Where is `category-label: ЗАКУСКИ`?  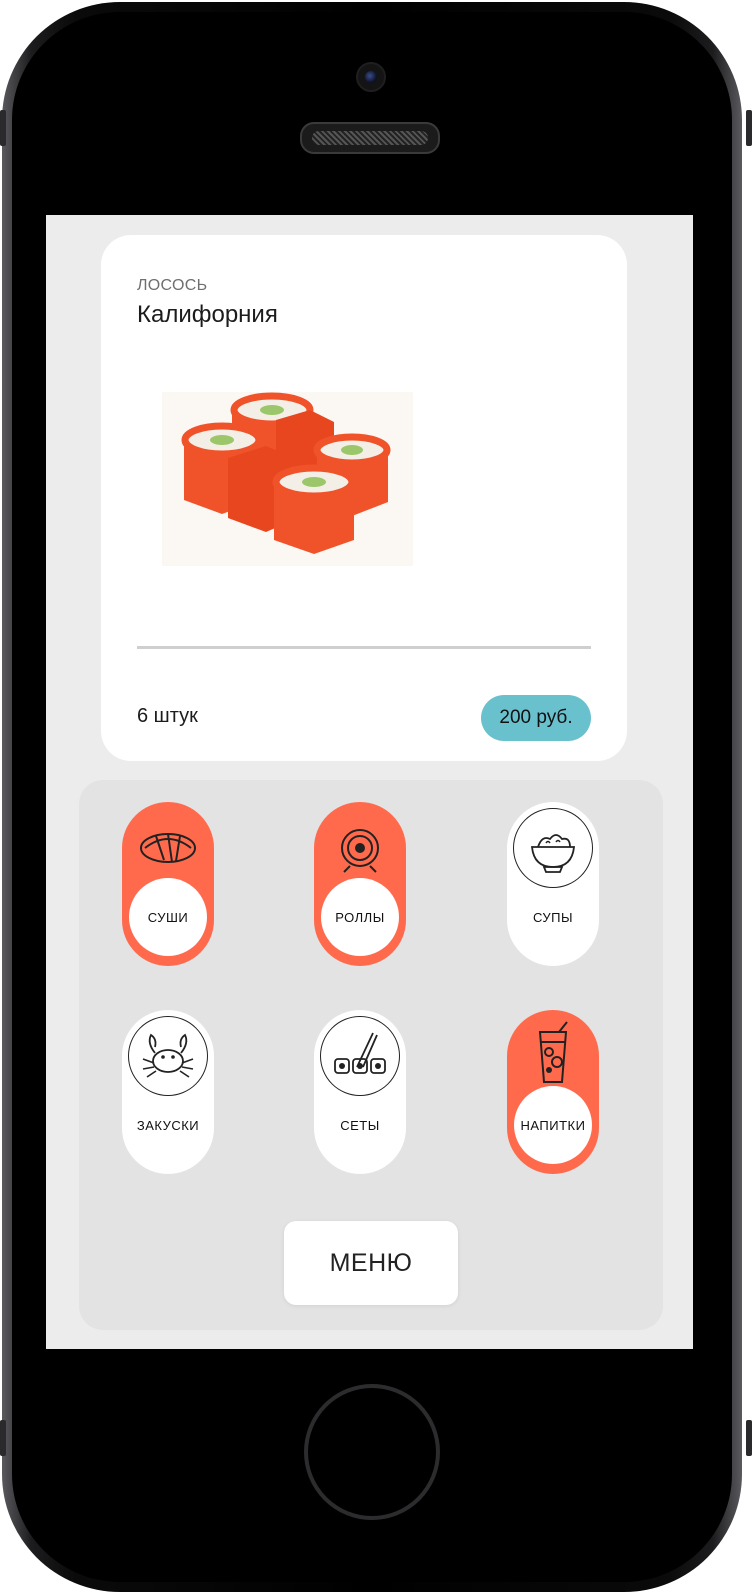 category-label: ЗАКУСКИ is located at coordinates (168, 1125).